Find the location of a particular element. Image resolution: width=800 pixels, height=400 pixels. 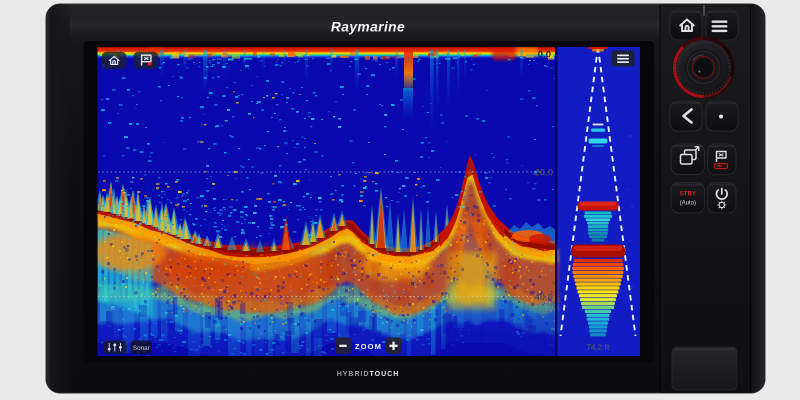

svg-text: STBY is located at coordinates (688, 195).